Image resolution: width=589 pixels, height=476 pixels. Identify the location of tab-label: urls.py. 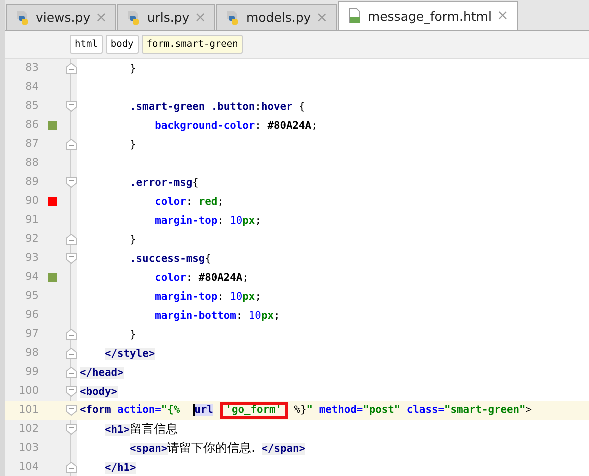
(168, 17).